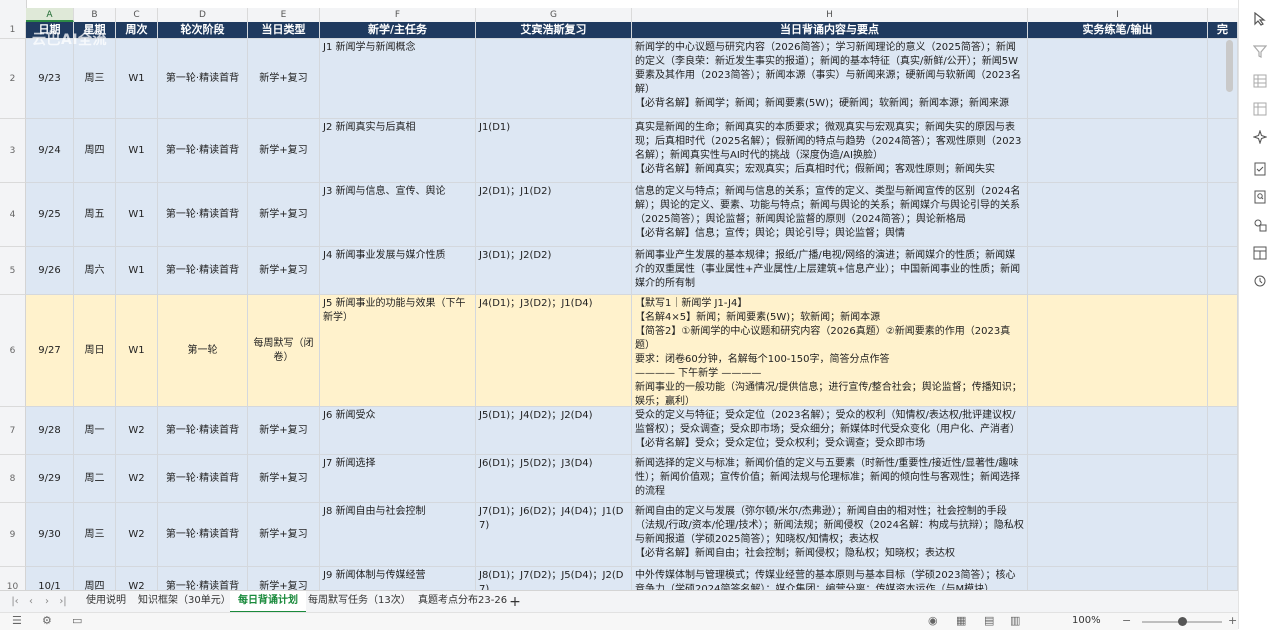 The width and height of the screenshot is (1280, 630). I want to click on shapes-icon, so click(1260, 225).